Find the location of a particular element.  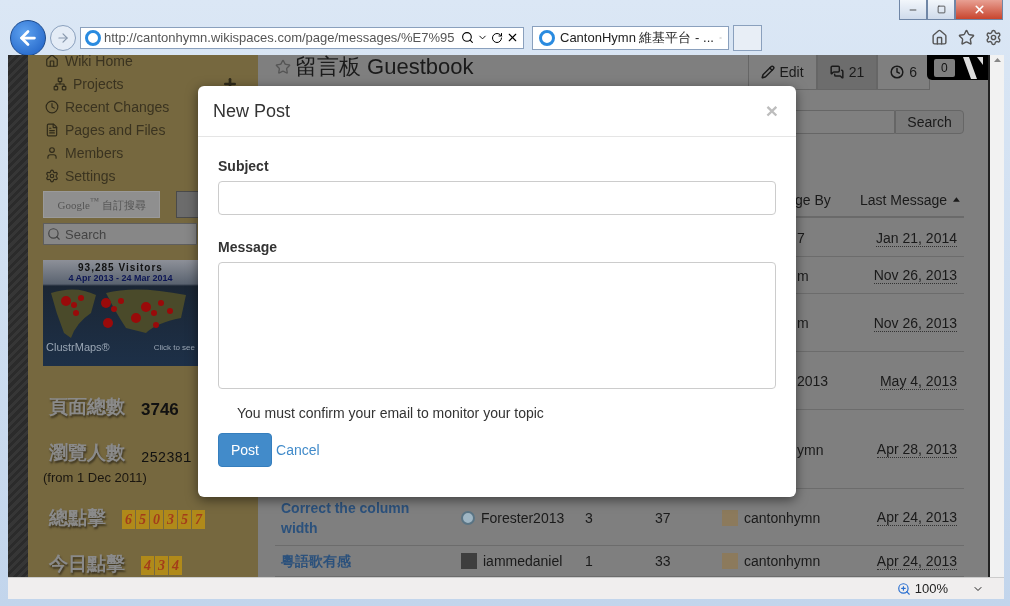

history-button: 6 is located at coordinates (903, 72).